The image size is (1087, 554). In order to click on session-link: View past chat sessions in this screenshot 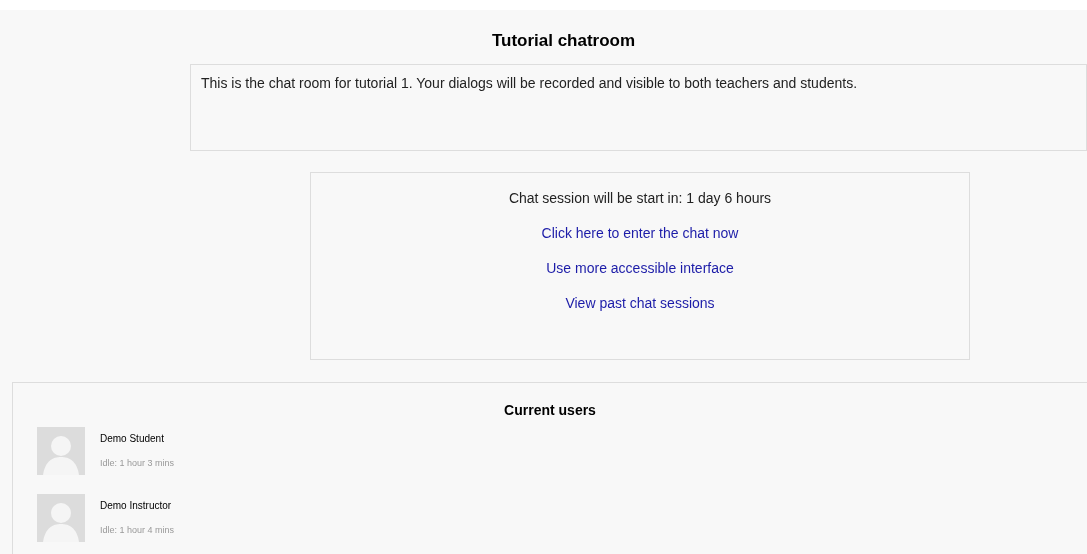, I will do `click(640, 303)`.